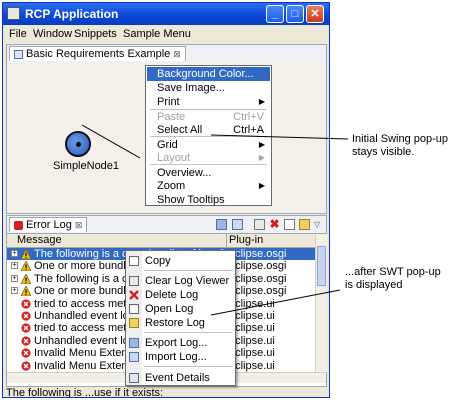  Describe the element at coordinates (383, 152) in the screenshot. I see `swing-annotation-line2: stays visible.` at that location.